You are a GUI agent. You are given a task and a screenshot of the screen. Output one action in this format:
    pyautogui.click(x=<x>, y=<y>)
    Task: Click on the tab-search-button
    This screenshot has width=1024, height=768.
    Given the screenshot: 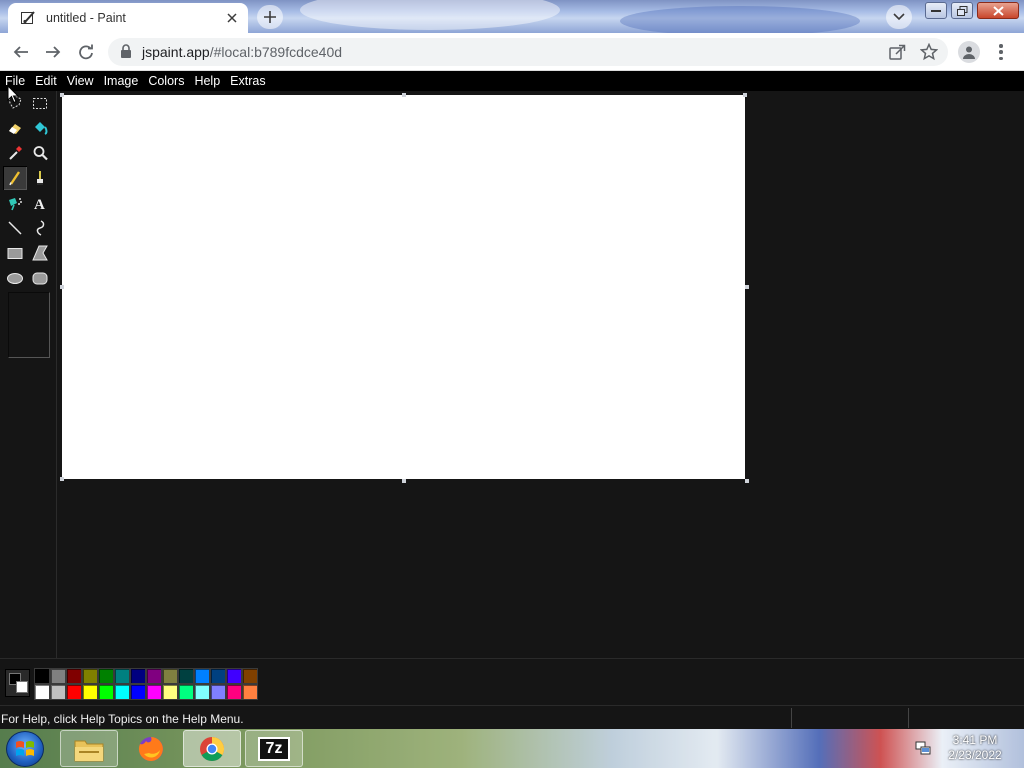 What is the action you would take?
    pyautogui.click(x=899, y=17)
    